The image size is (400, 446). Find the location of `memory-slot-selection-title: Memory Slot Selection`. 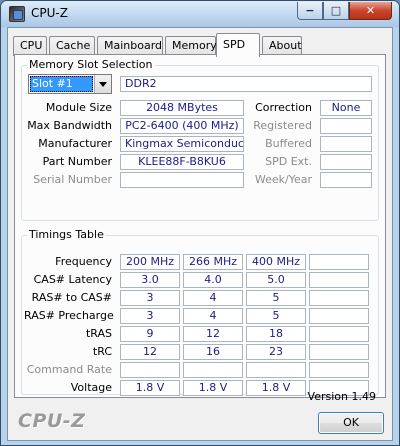

memory-slot-selection-title: Memory Slot Selection is located at coordinates (91, 64).